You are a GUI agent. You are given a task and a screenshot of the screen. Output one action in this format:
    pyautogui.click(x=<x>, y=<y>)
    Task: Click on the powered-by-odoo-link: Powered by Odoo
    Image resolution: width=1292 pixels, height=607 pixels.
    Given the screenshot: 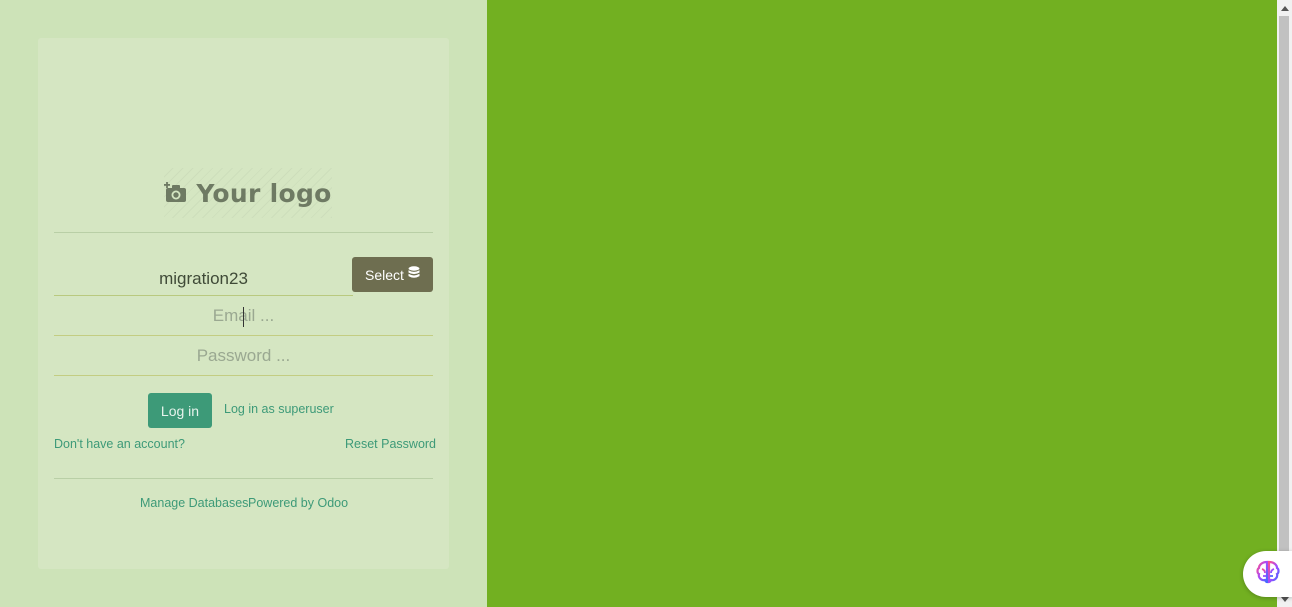 What is the action you would take?
    pyautogui.click(x=298, y=503)
    